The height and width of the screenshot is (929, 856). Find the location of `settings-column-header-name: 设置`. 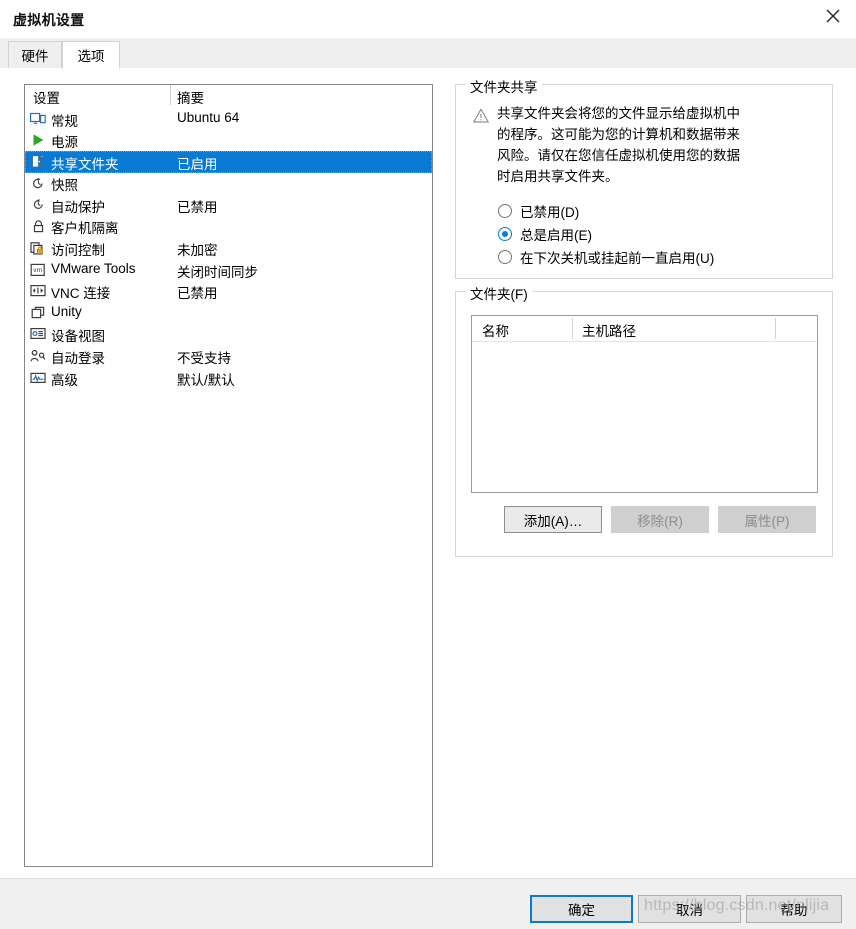

settings-column-header-name: 设置 is located at coordinates (46, 98).